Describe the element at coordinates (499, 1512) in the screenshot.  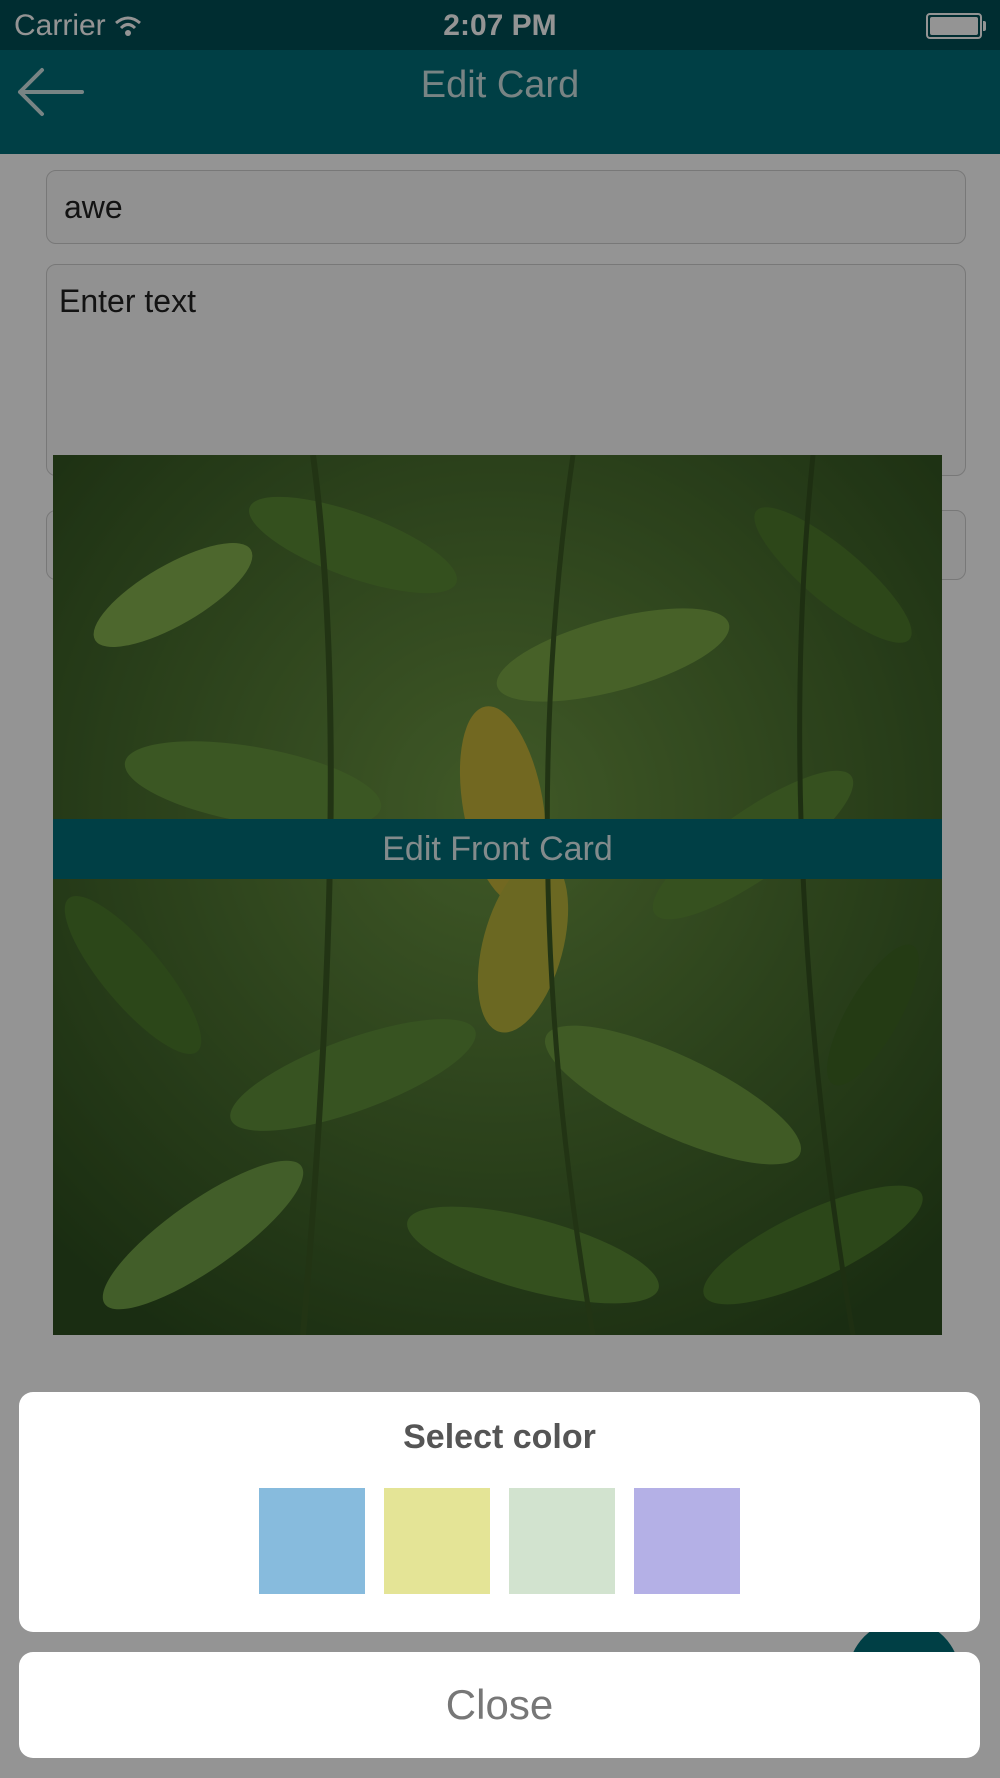
I see `color-picker-sheet: Select color` at that location.